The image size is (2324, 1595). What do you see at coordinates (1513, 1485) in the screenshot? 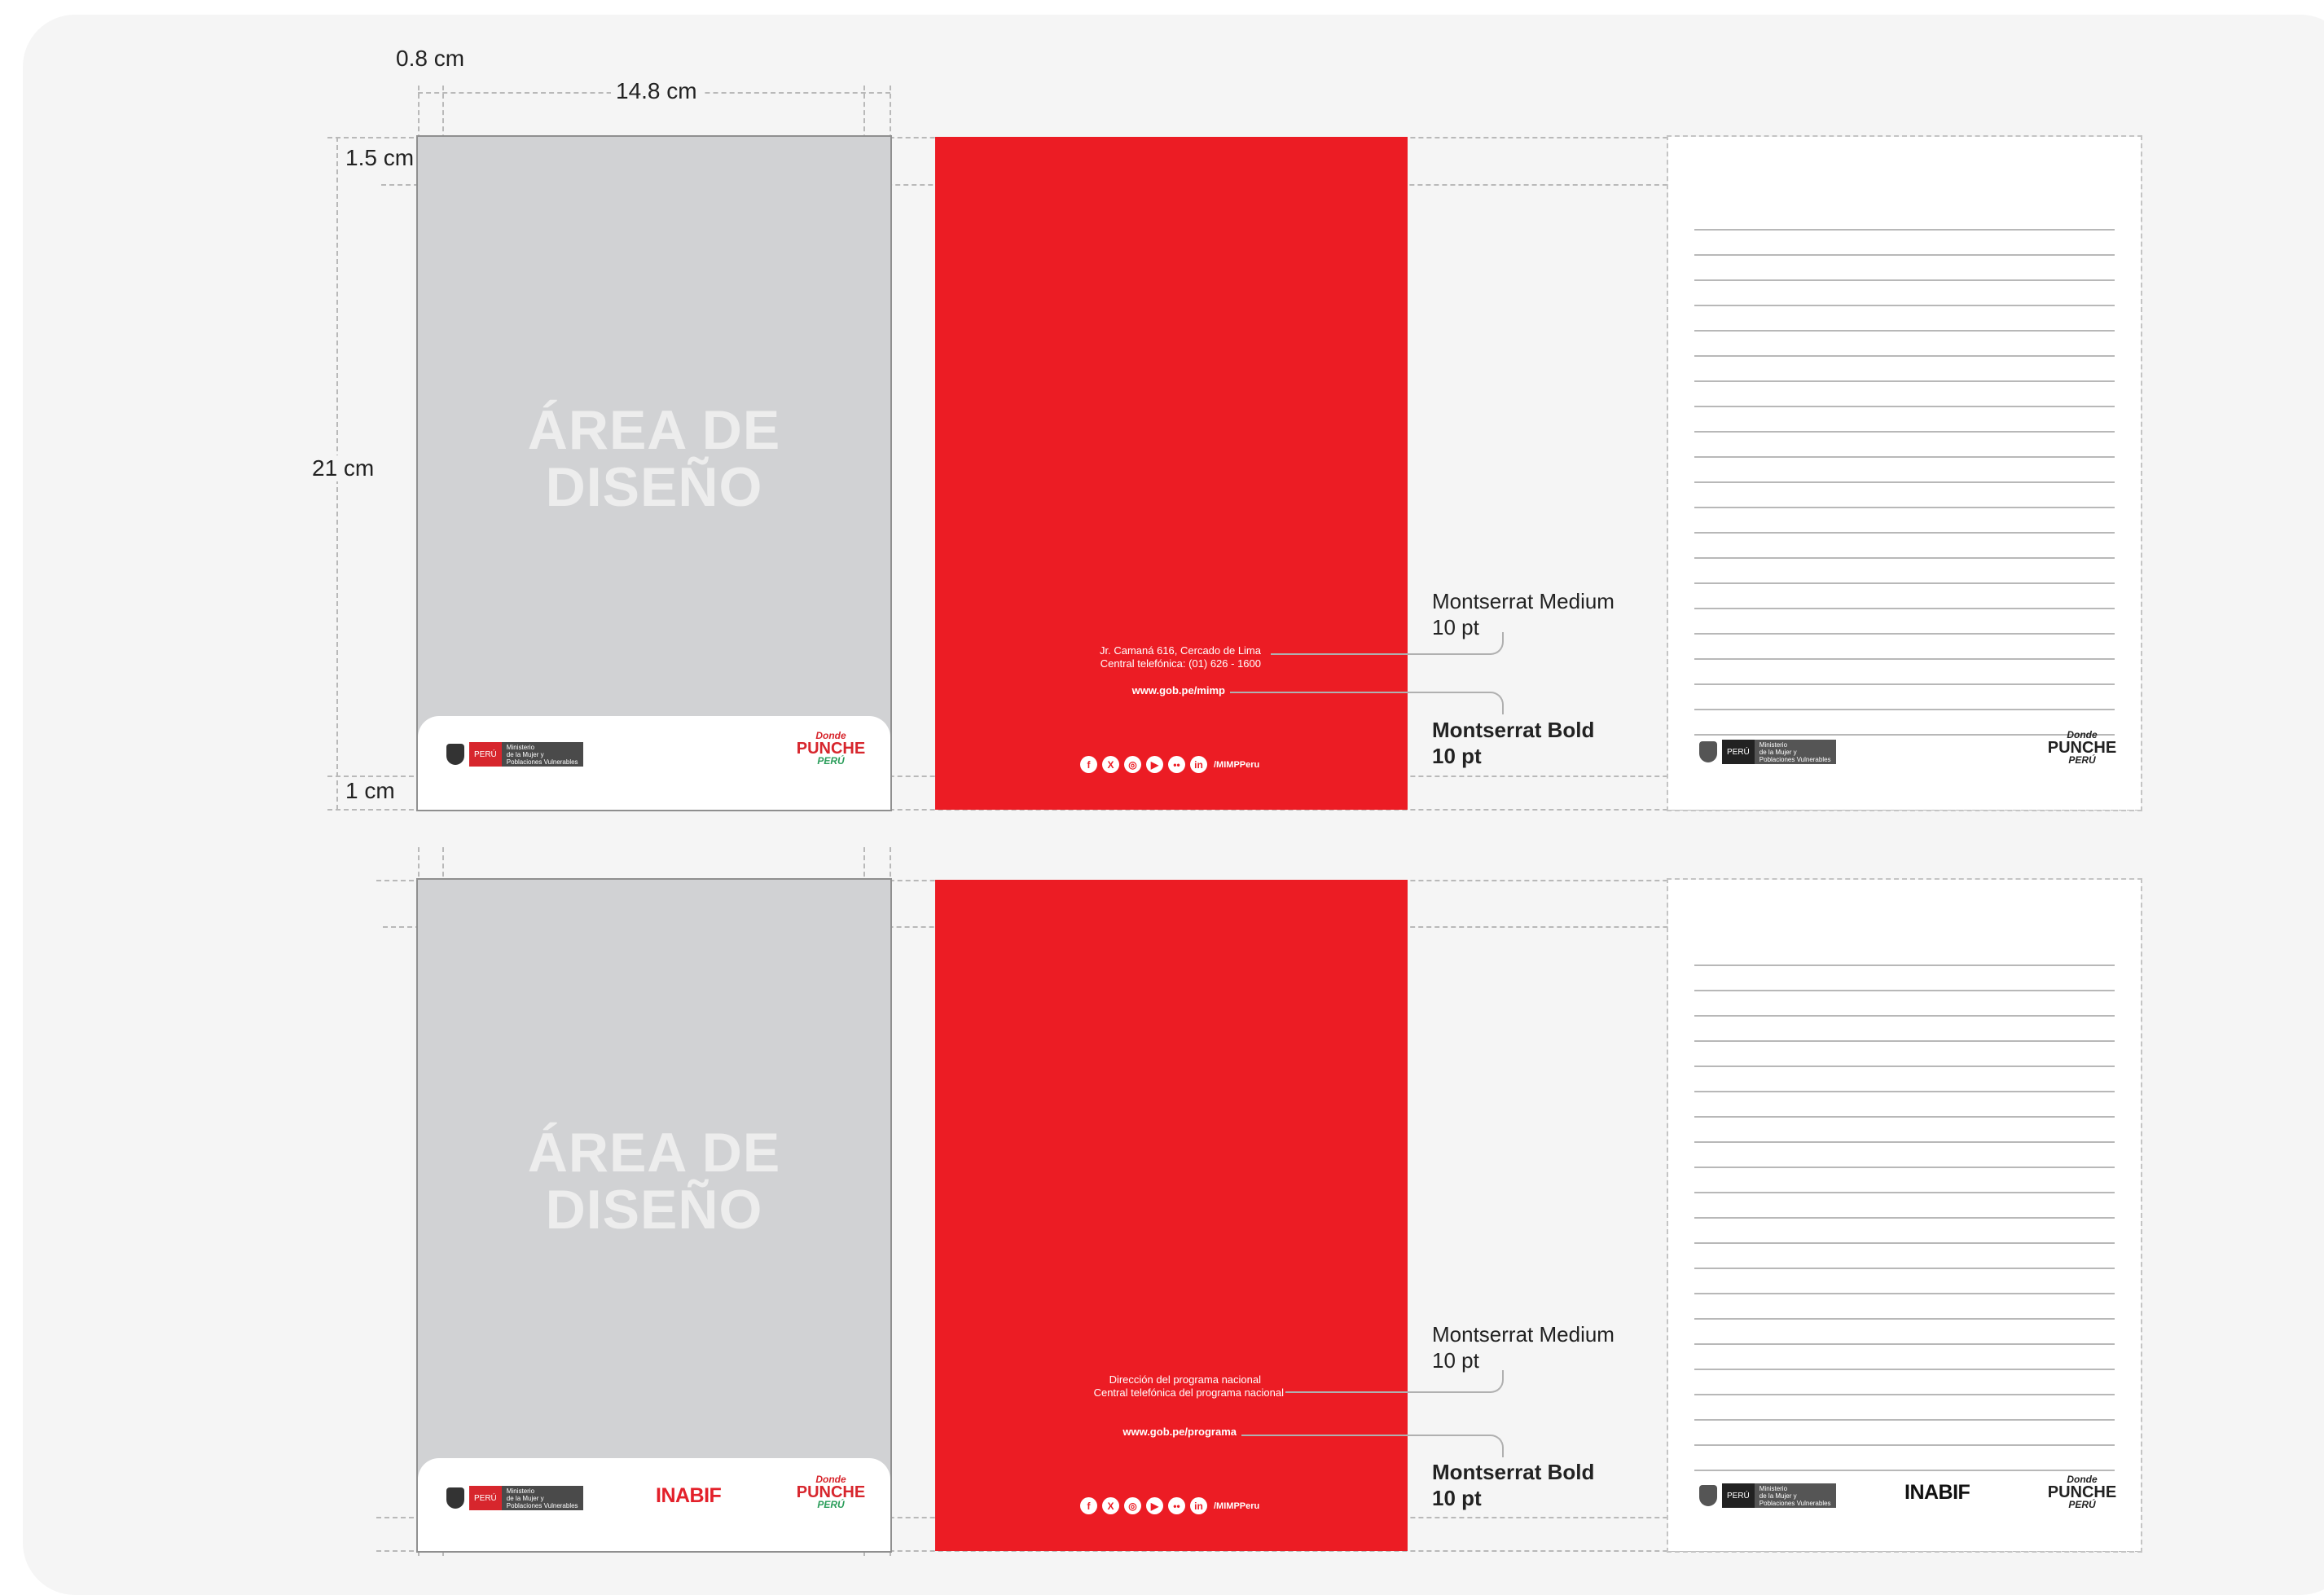
I see `annotation-bold-2: Montserrat Bold 10 pt` at bounding box center [1513, 1485].